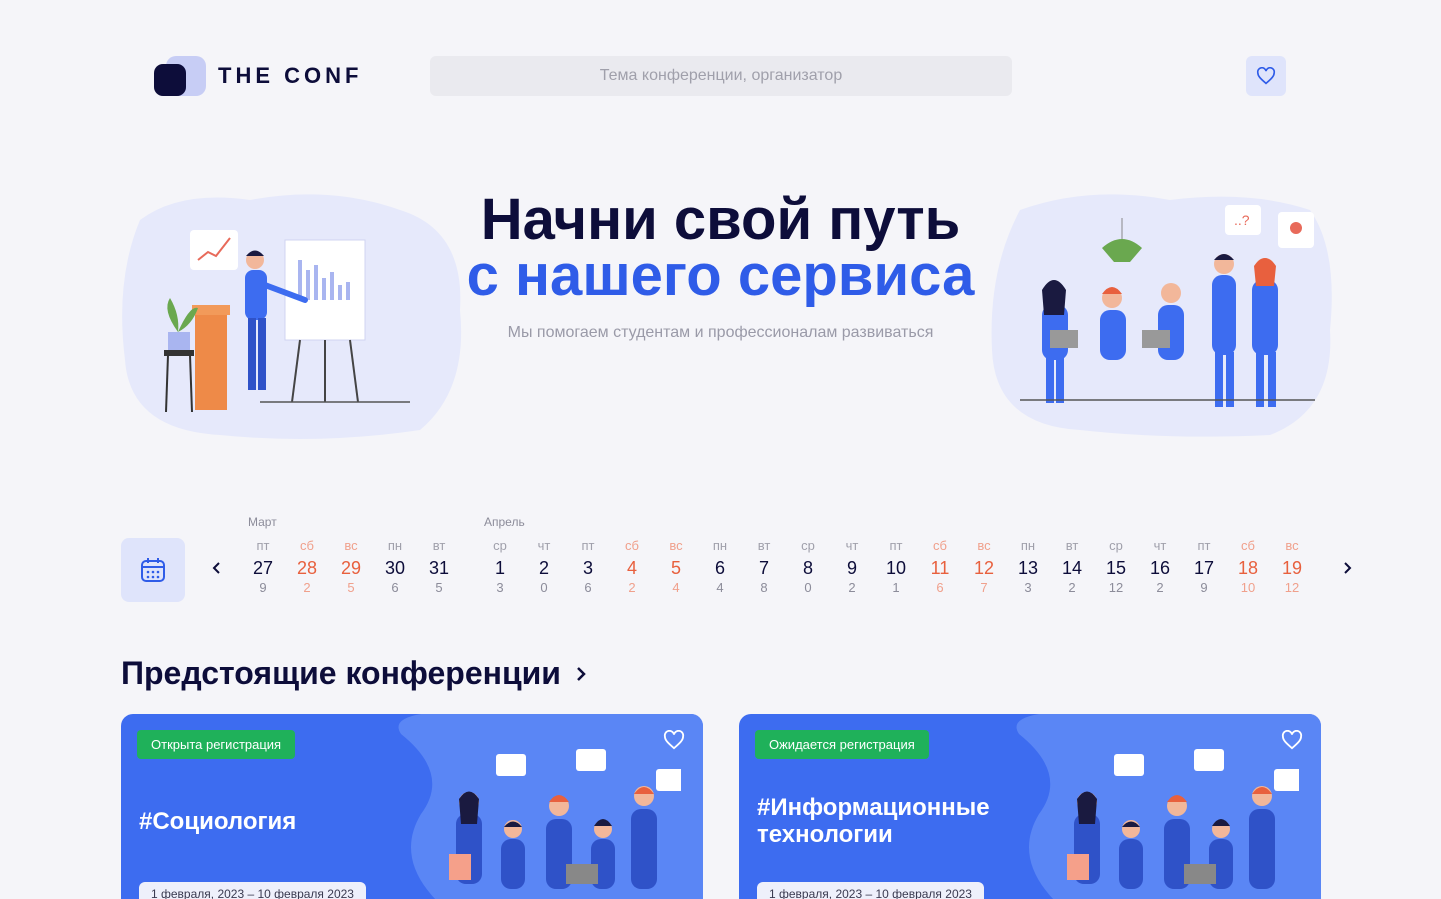 The height and width of the screenshot is (899, 1441). I want to click on calendar-day: ср 15 12, so click(1116, 566).